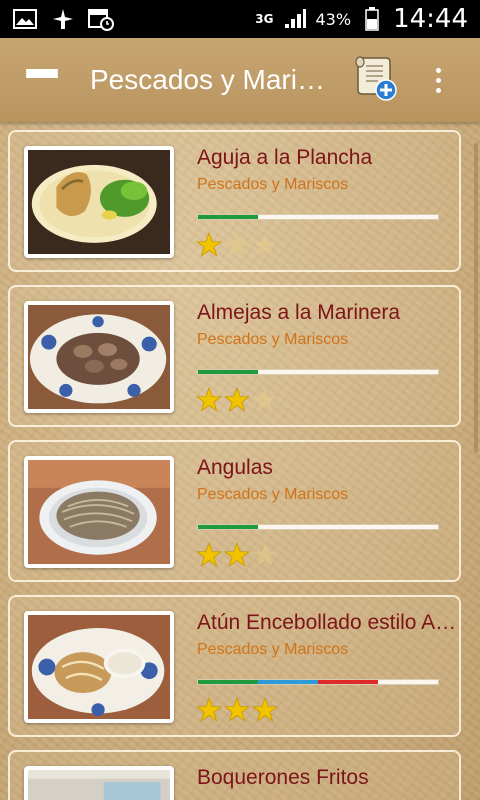  What do you see at coordinates (476, 298) in the screenshot?
I see `scrollbar` at bounding box center [476, 298].